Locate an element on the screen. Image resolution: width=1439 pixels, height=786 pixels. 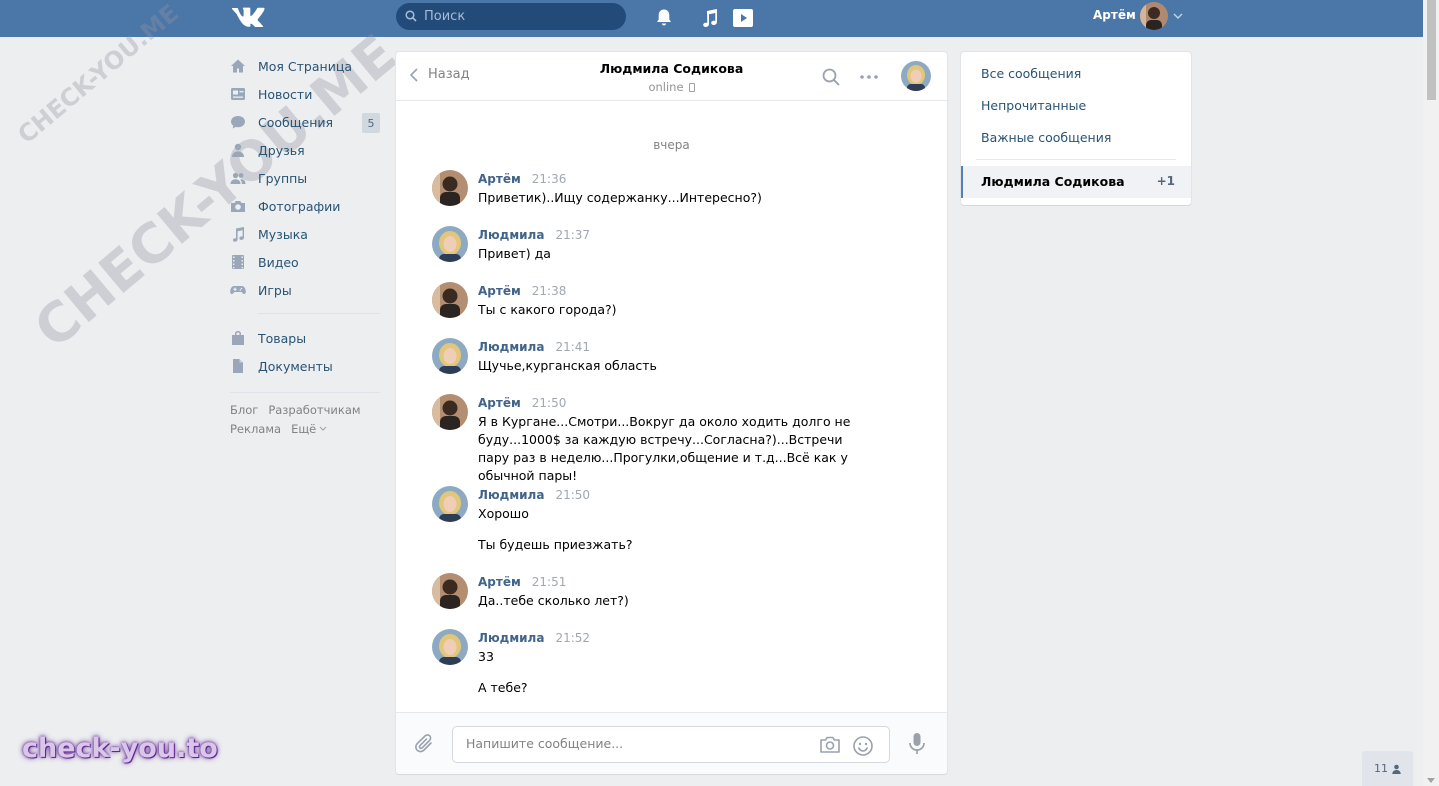
sidebar-item-groups: Группы is located at coordinates (305, 178).